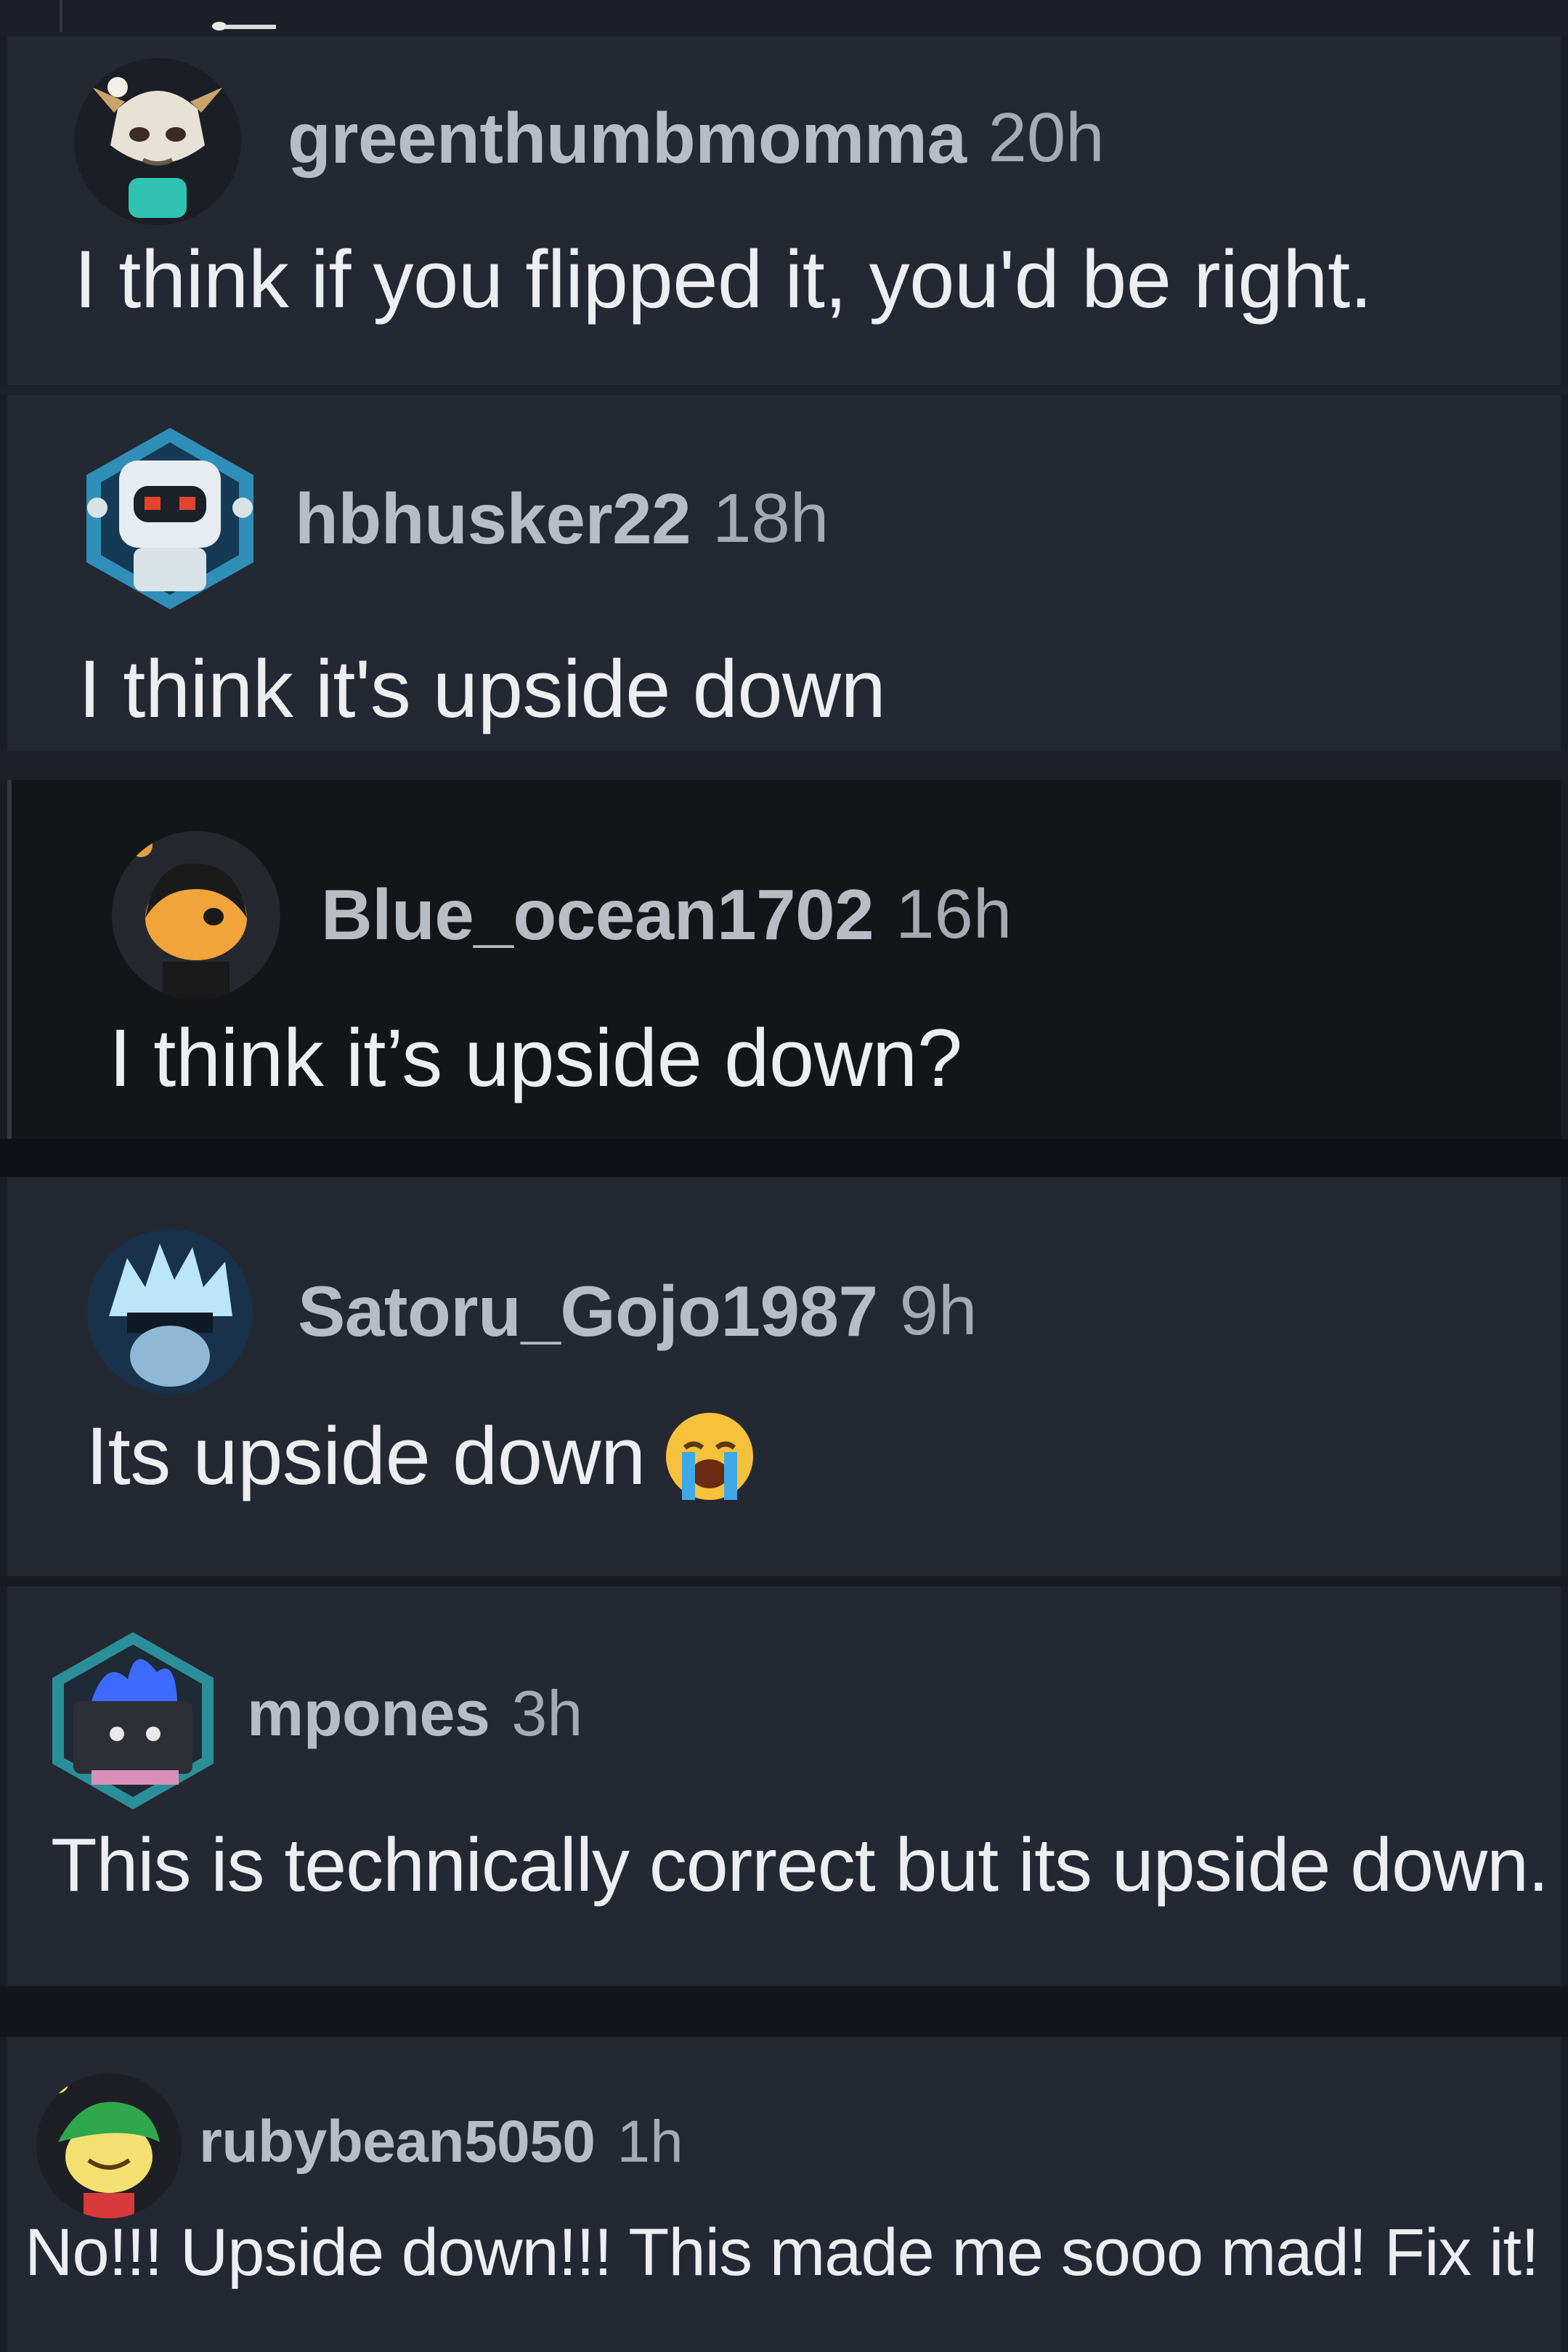 Image resolution: width=1568 pixels, height=2352 pixels. Describe the element at coordinates (1046, 138) in the screenshot. I see `timestamp: 20h` at that location.